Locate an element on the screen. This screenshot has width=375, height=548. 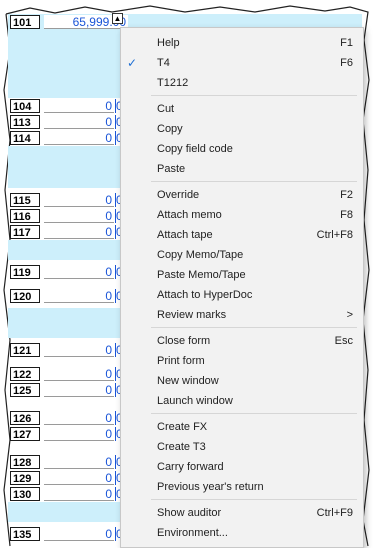
line-code: 117 is located at coordinates (25, 232).